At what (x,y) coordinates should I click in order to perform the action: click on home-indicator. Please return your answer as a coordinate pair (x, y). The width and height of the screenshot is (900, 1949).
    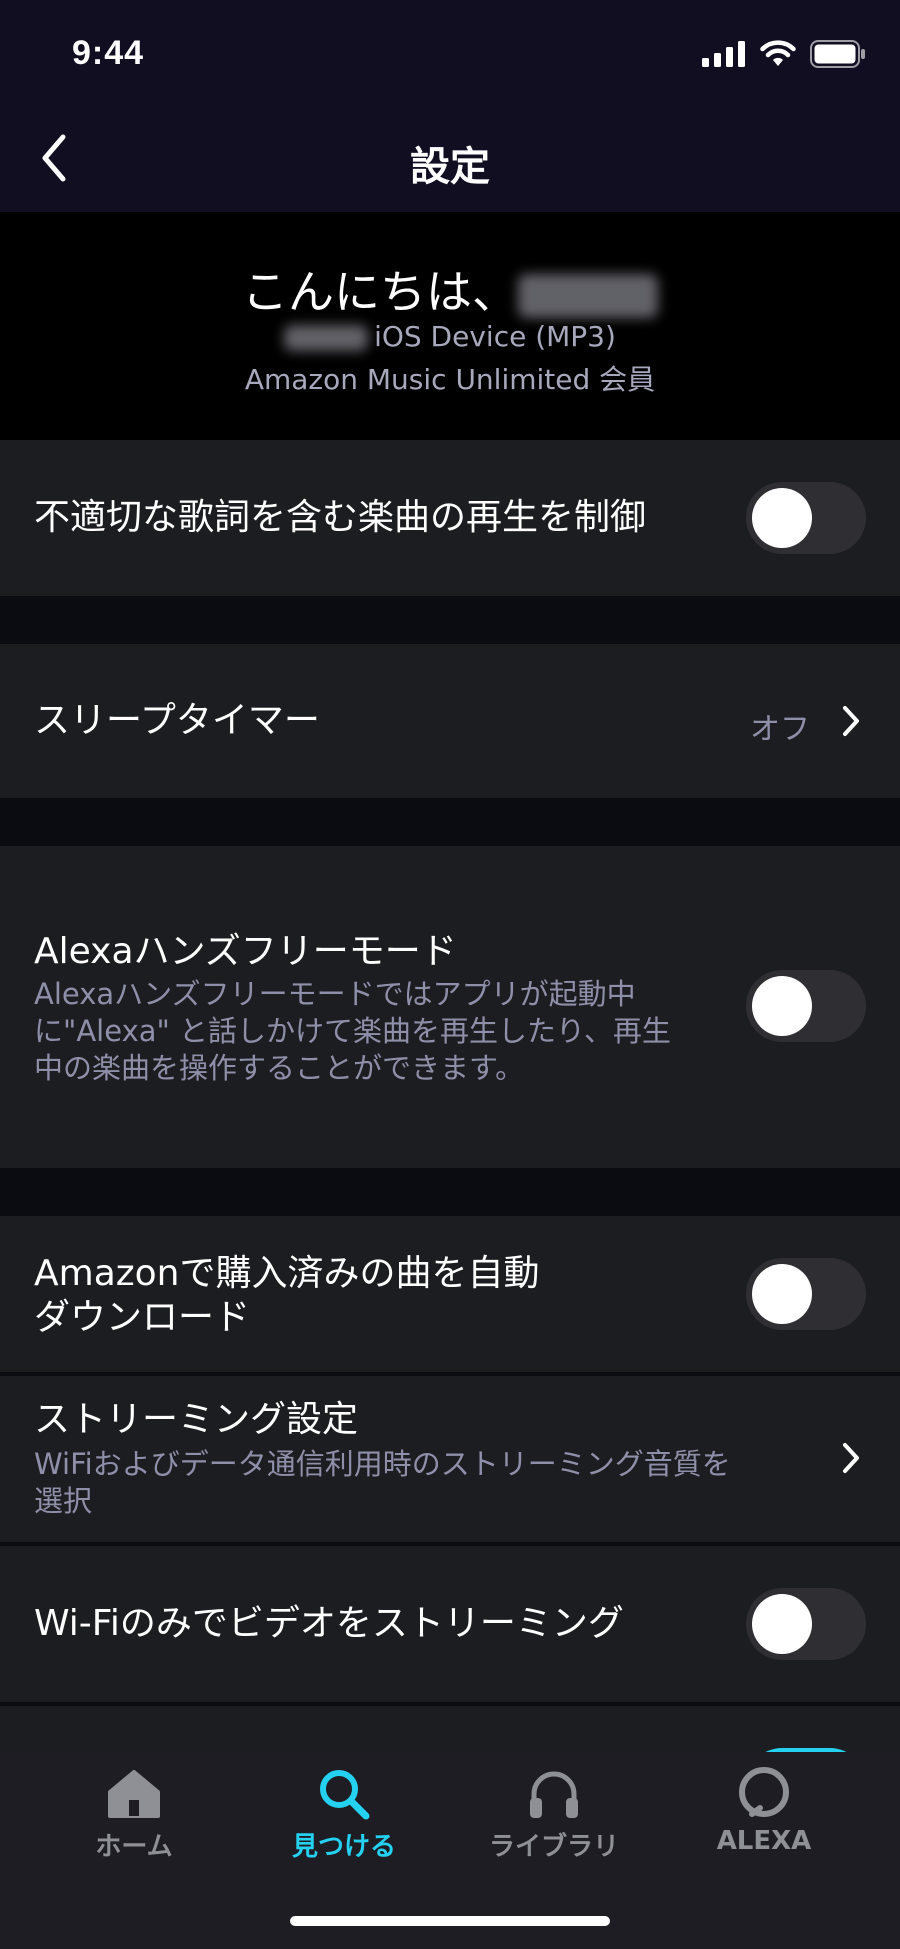
    Looking at the image, I should click on (450, 1921).